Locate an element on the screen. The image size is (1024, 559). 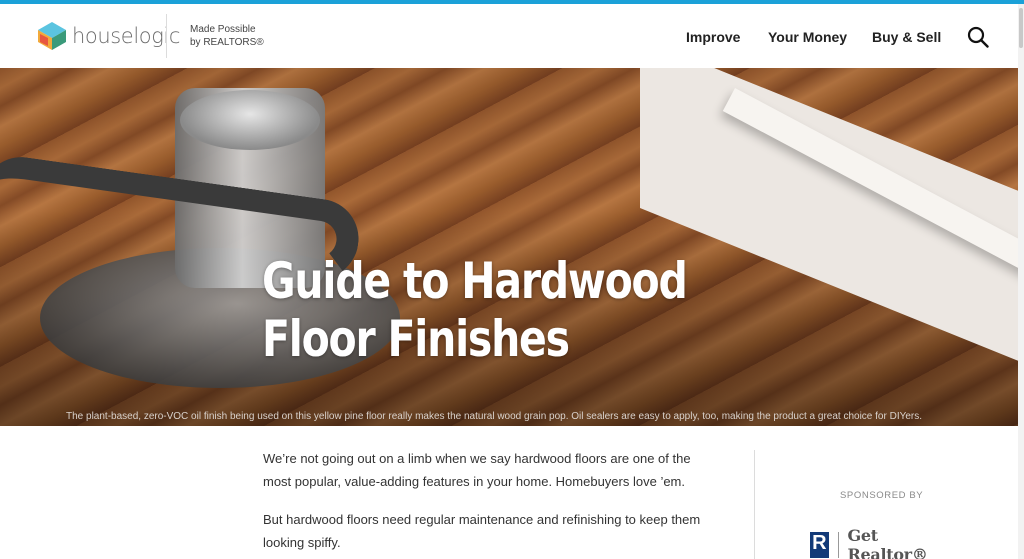
nav-improve: Improve is located at coordinates (713, 37).